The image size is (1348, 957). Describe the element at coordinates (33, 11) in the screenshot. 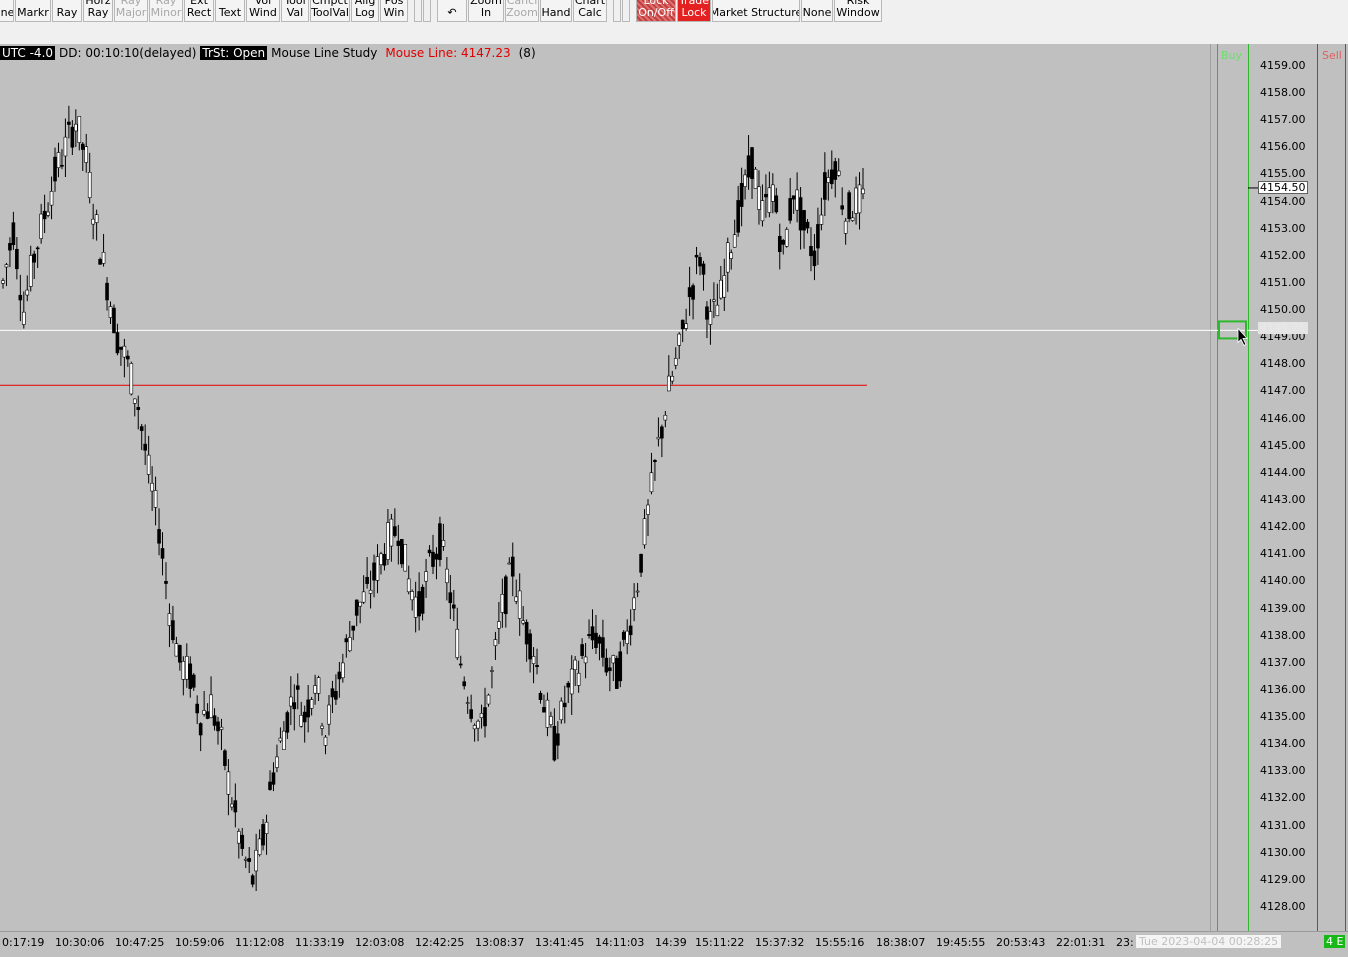

I see `toolbar-button-1: Markr` at that location.